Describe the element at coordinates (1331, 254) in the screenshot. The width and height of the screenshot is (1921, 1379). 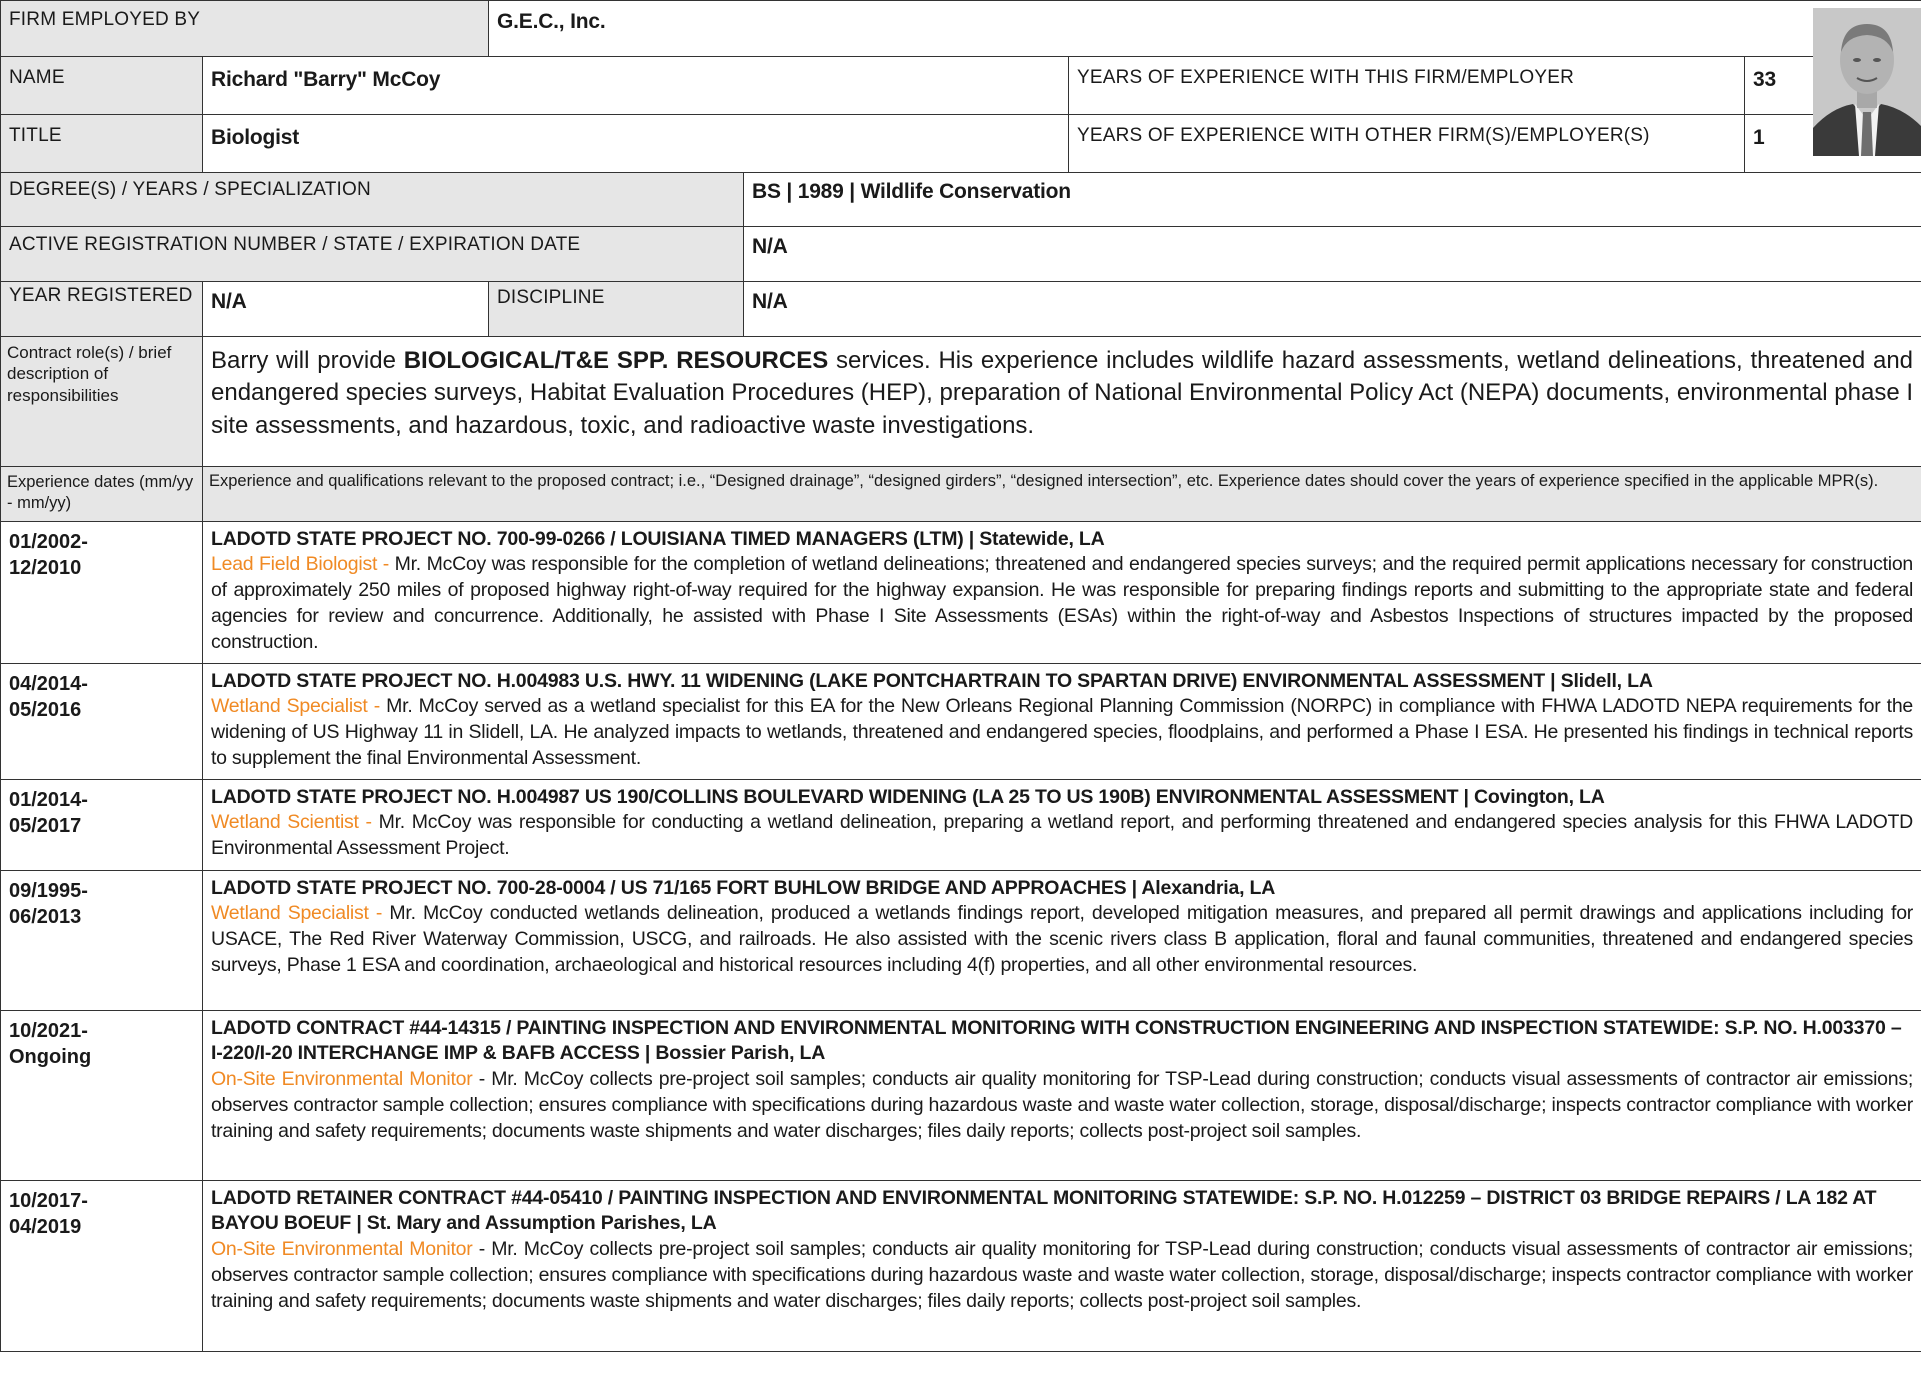
I see `registration-value: N/A` at that location.